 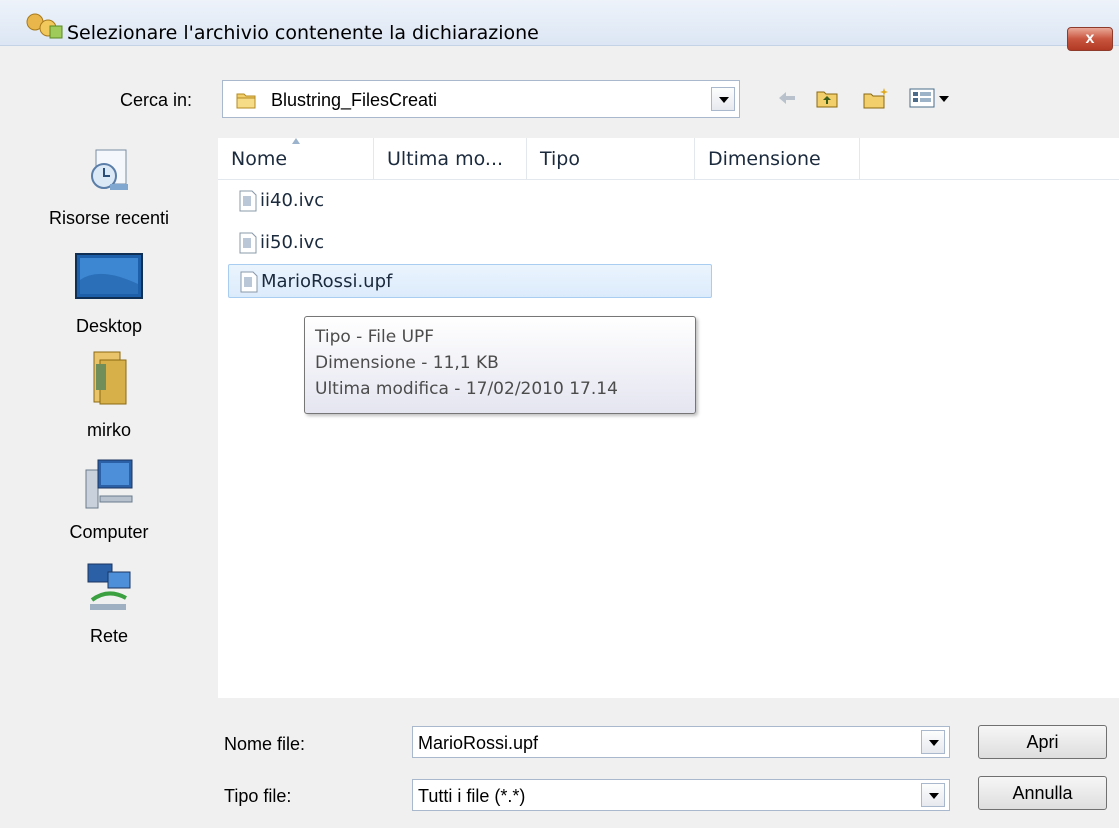 What do you see at coordinates (296, 141) in the screenshot?
I see `sort-ascending-icon` at bounding box center [296, 141].